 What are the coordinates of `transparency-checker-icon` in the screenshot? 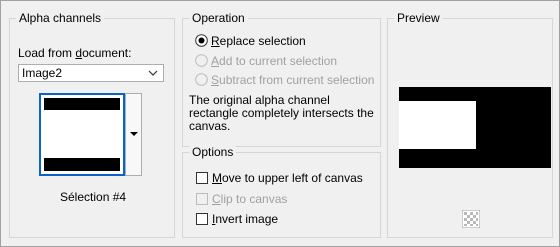 It's located at (471, 219).